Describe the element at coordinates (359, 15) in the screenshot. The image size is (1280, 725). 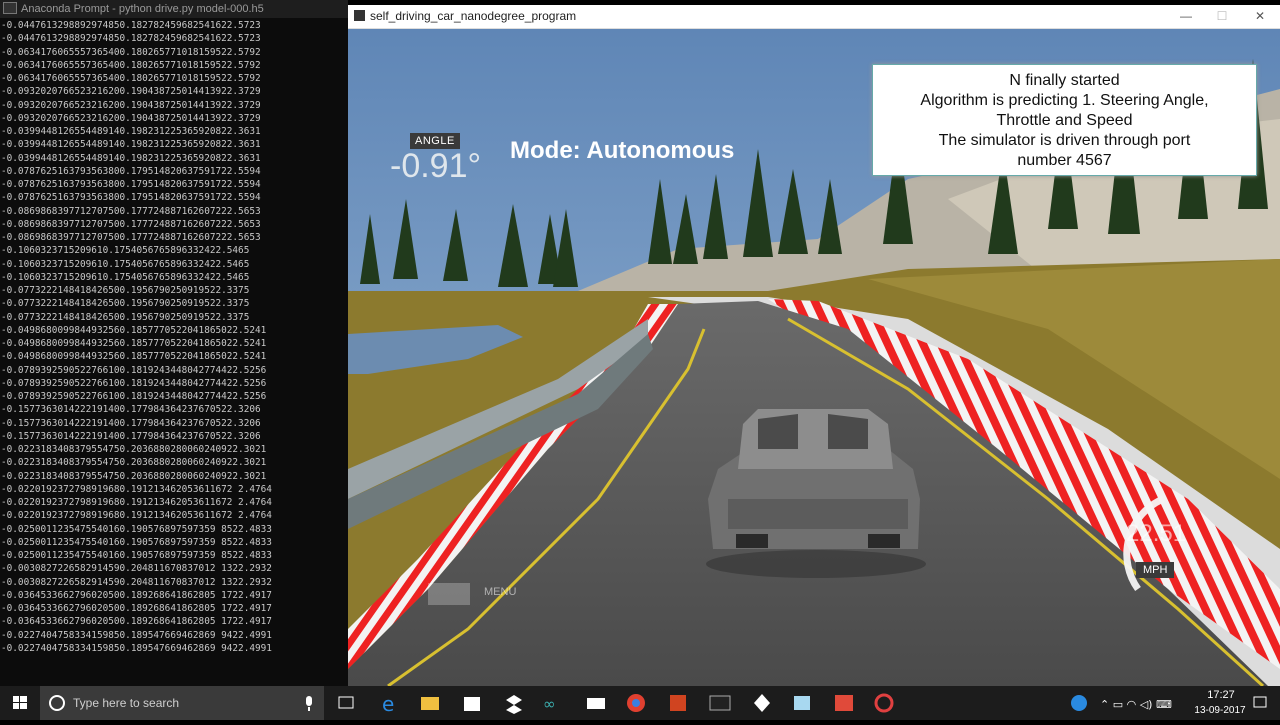
I see `unity-app-icon` at that location.